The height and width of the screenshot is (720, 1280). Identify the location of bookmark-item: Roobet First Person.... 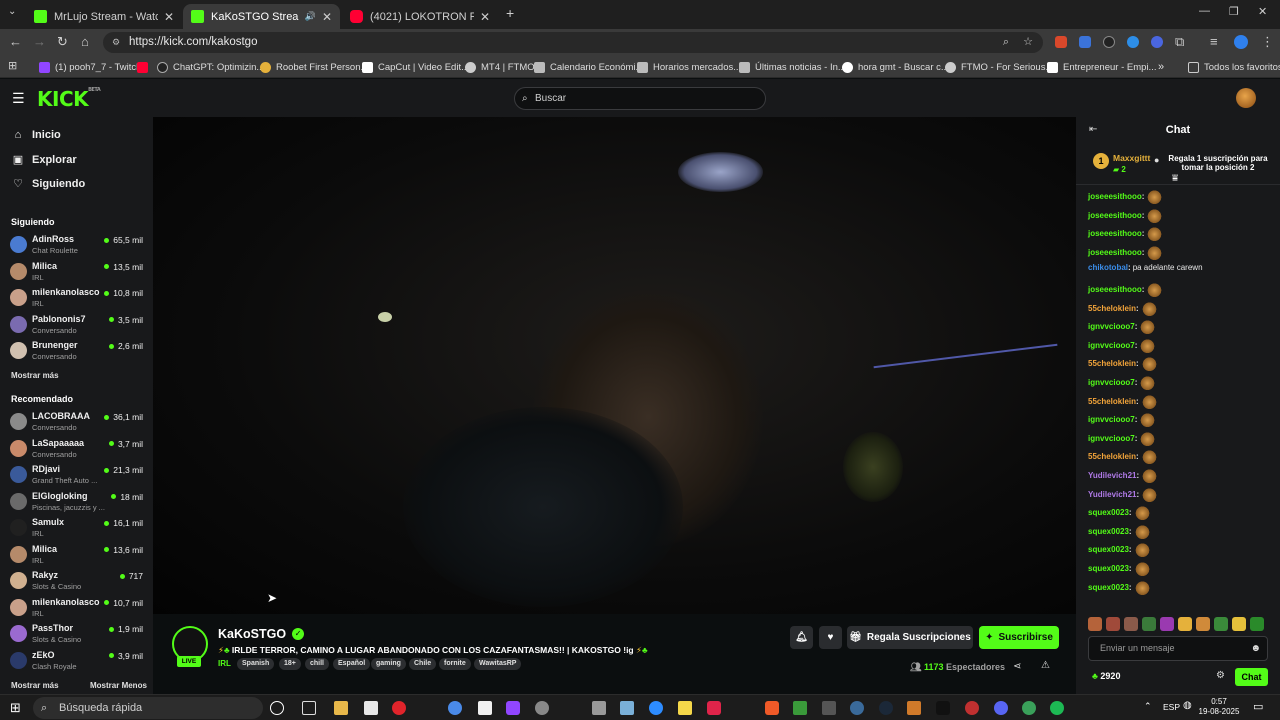
(314, 67).